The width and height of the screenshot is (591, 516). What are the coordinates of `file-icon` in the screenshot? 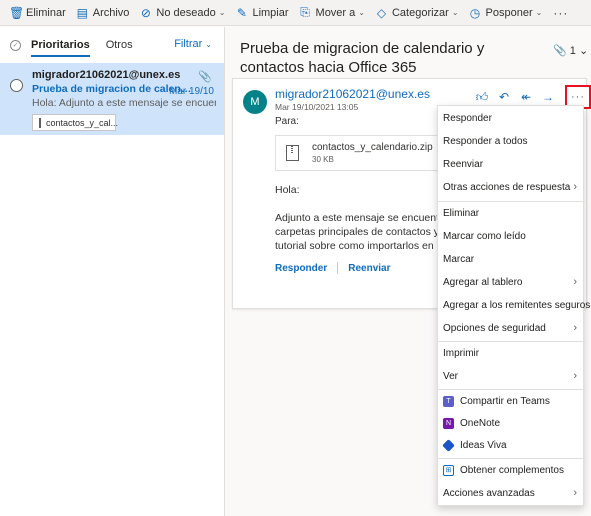 It's located at (40, 122).